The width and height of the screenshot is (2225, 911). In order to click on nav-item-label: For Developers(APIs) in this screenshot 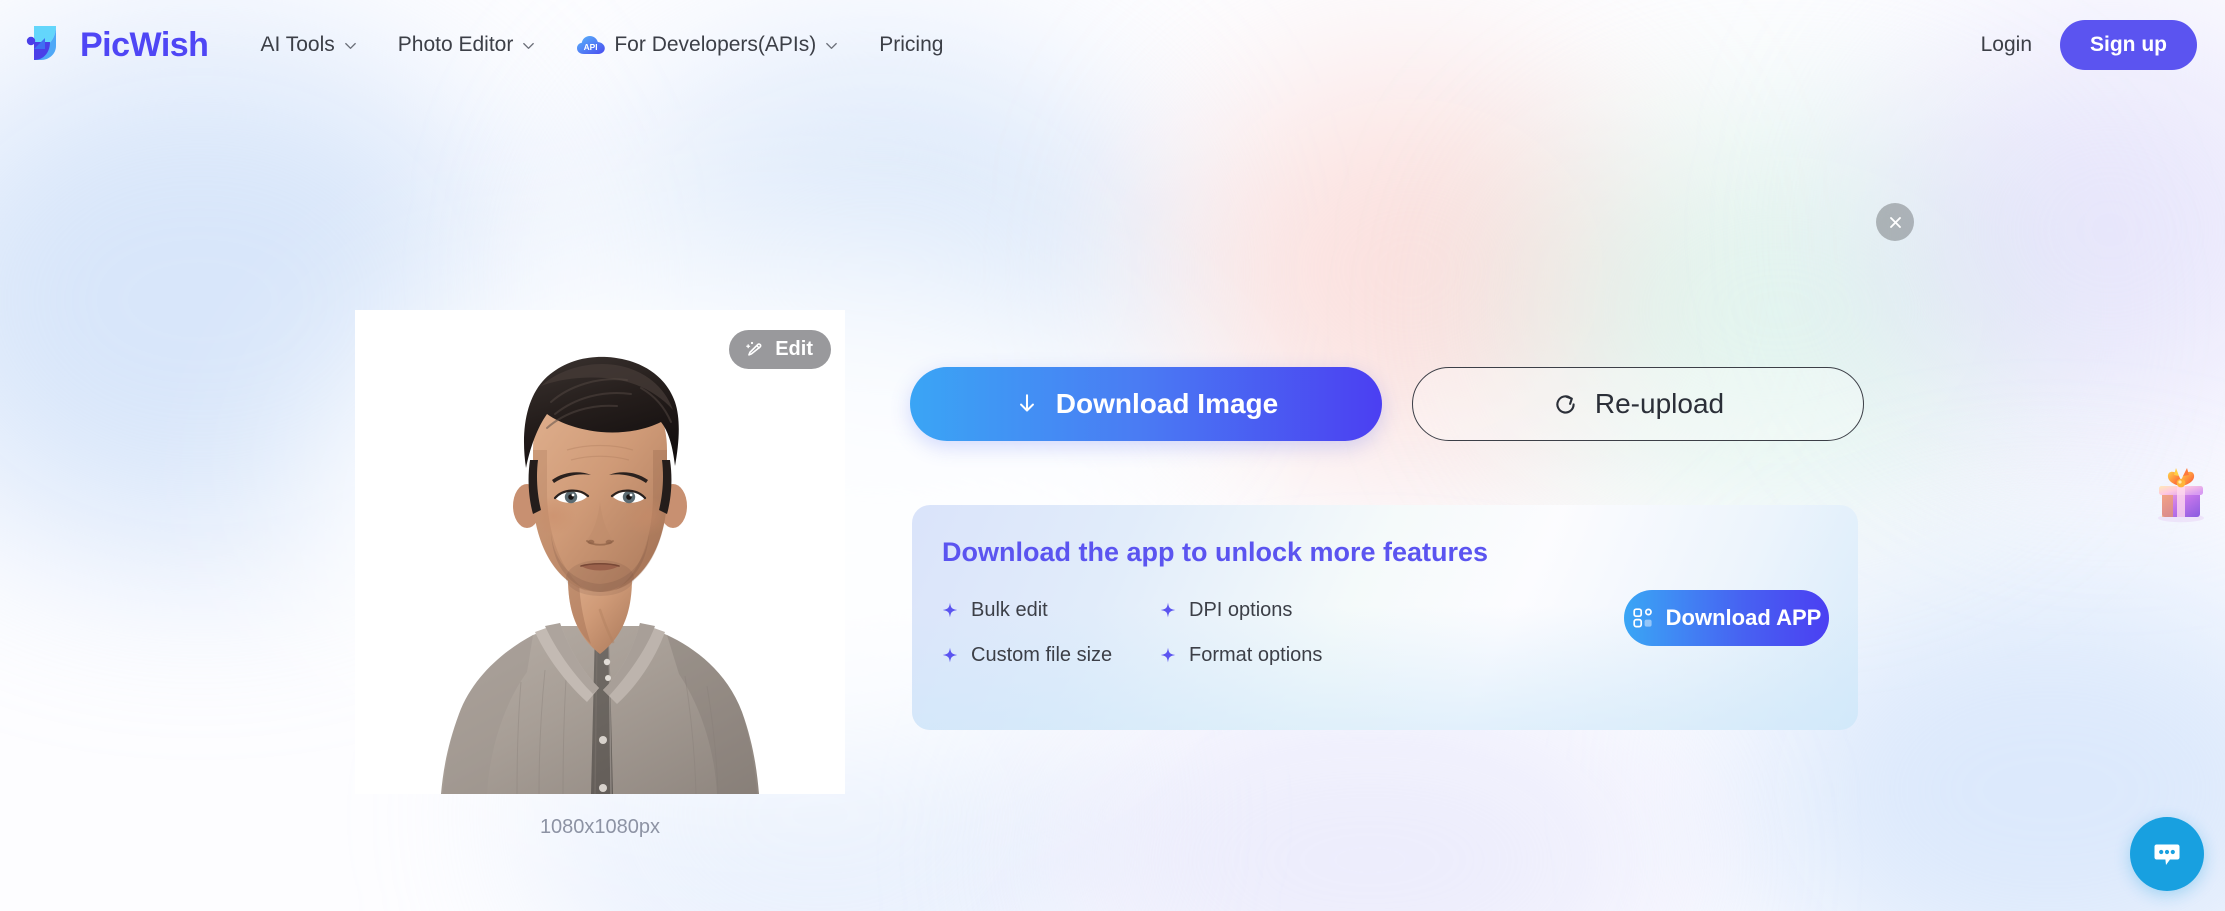, I will do `click(715, 44)`.